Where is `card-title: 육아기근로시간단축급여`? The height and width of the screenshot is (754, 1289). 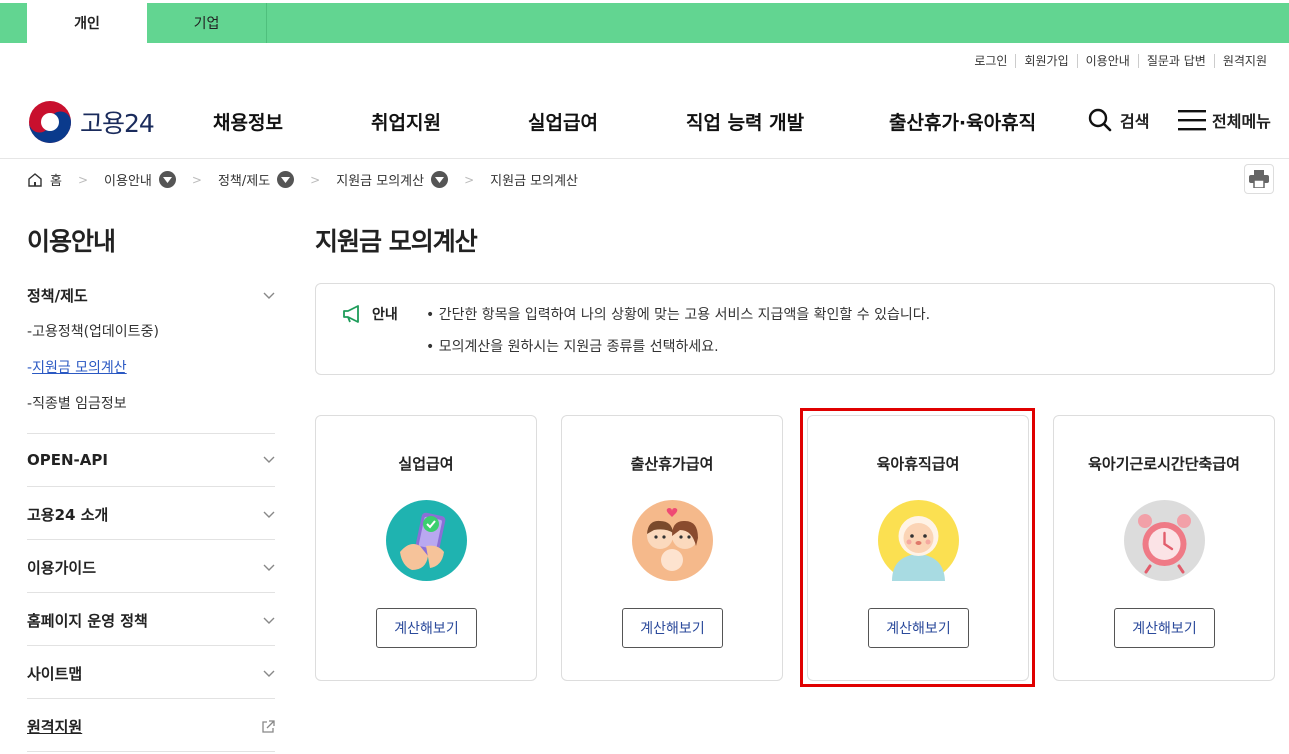
card-title: 육아기근로시간단축급여 is located at coordinates (1164, 464).